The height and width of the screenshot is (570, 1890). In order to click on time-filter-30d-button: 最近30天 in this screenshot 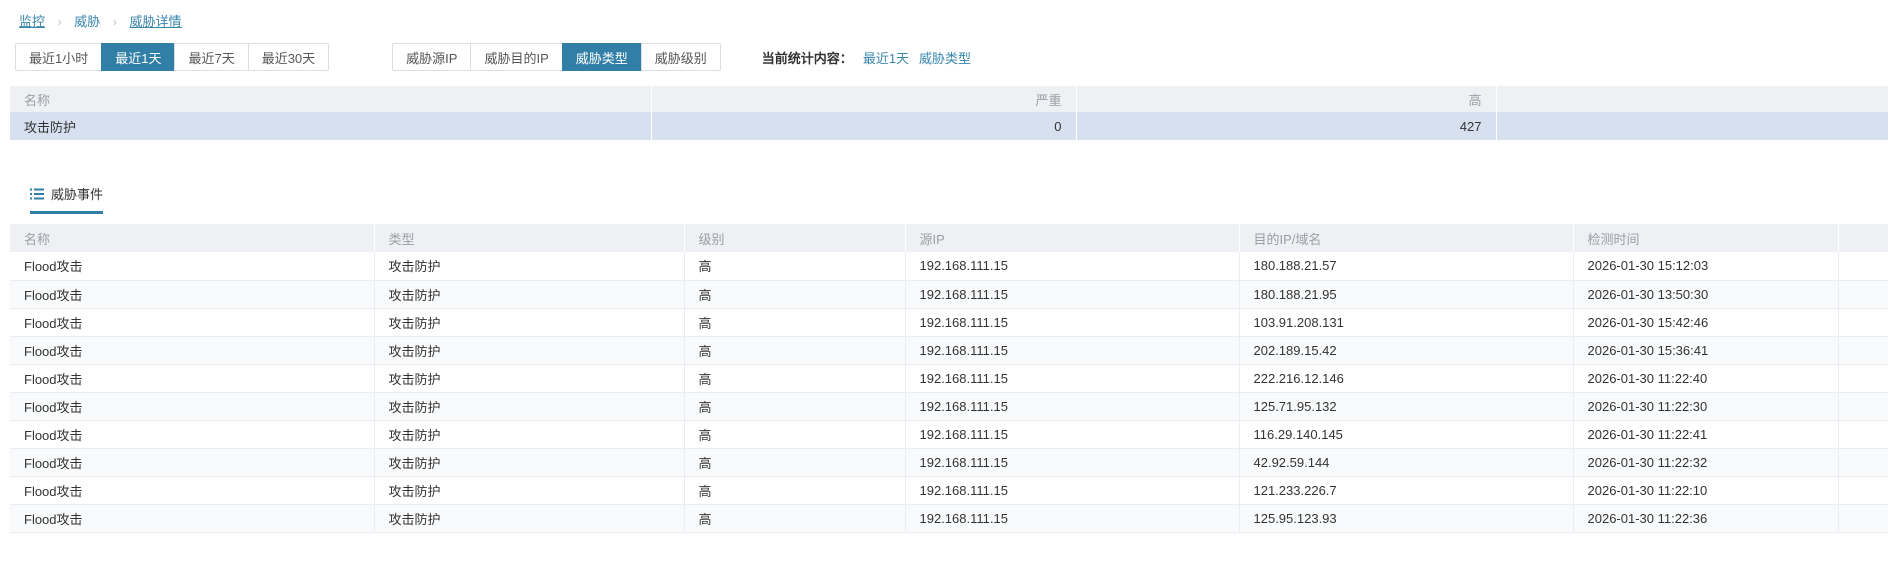, I will do `click(288, 57)`.